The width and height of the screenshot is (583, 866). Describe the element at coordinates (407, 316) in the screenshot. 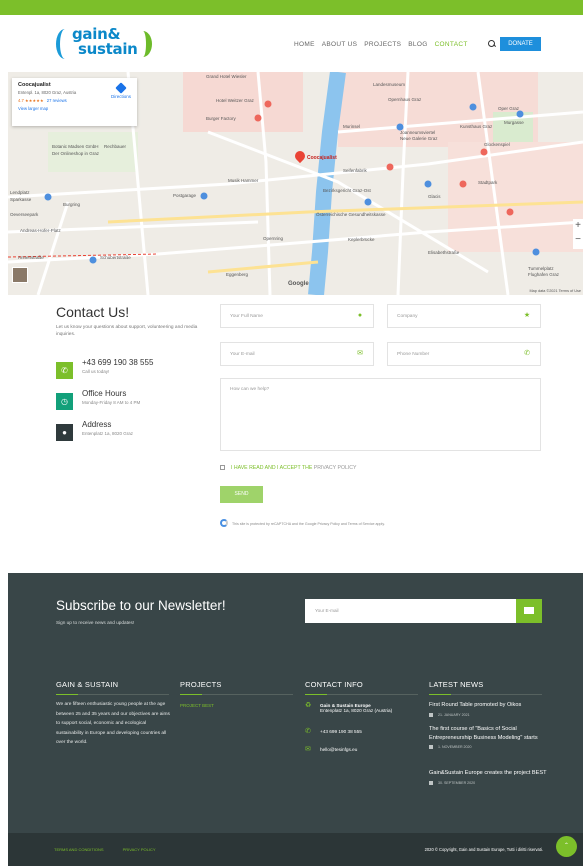

I see `company-placeholder: Company` at that location.